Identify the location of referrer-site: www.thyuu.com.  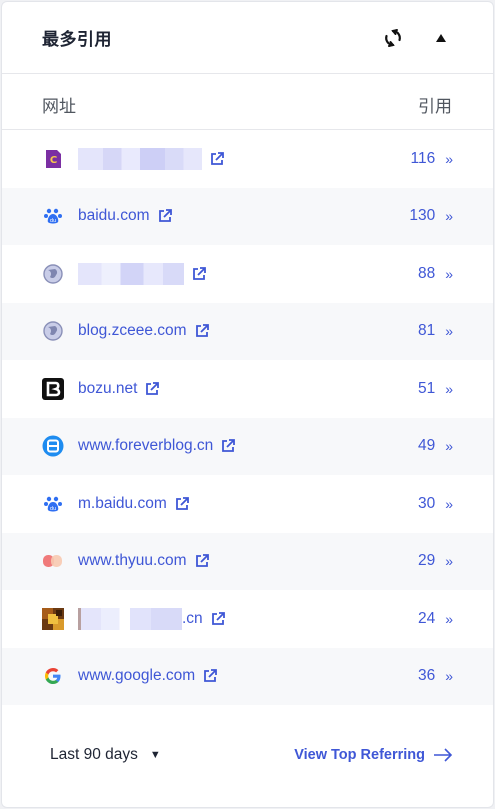
(248, 561).